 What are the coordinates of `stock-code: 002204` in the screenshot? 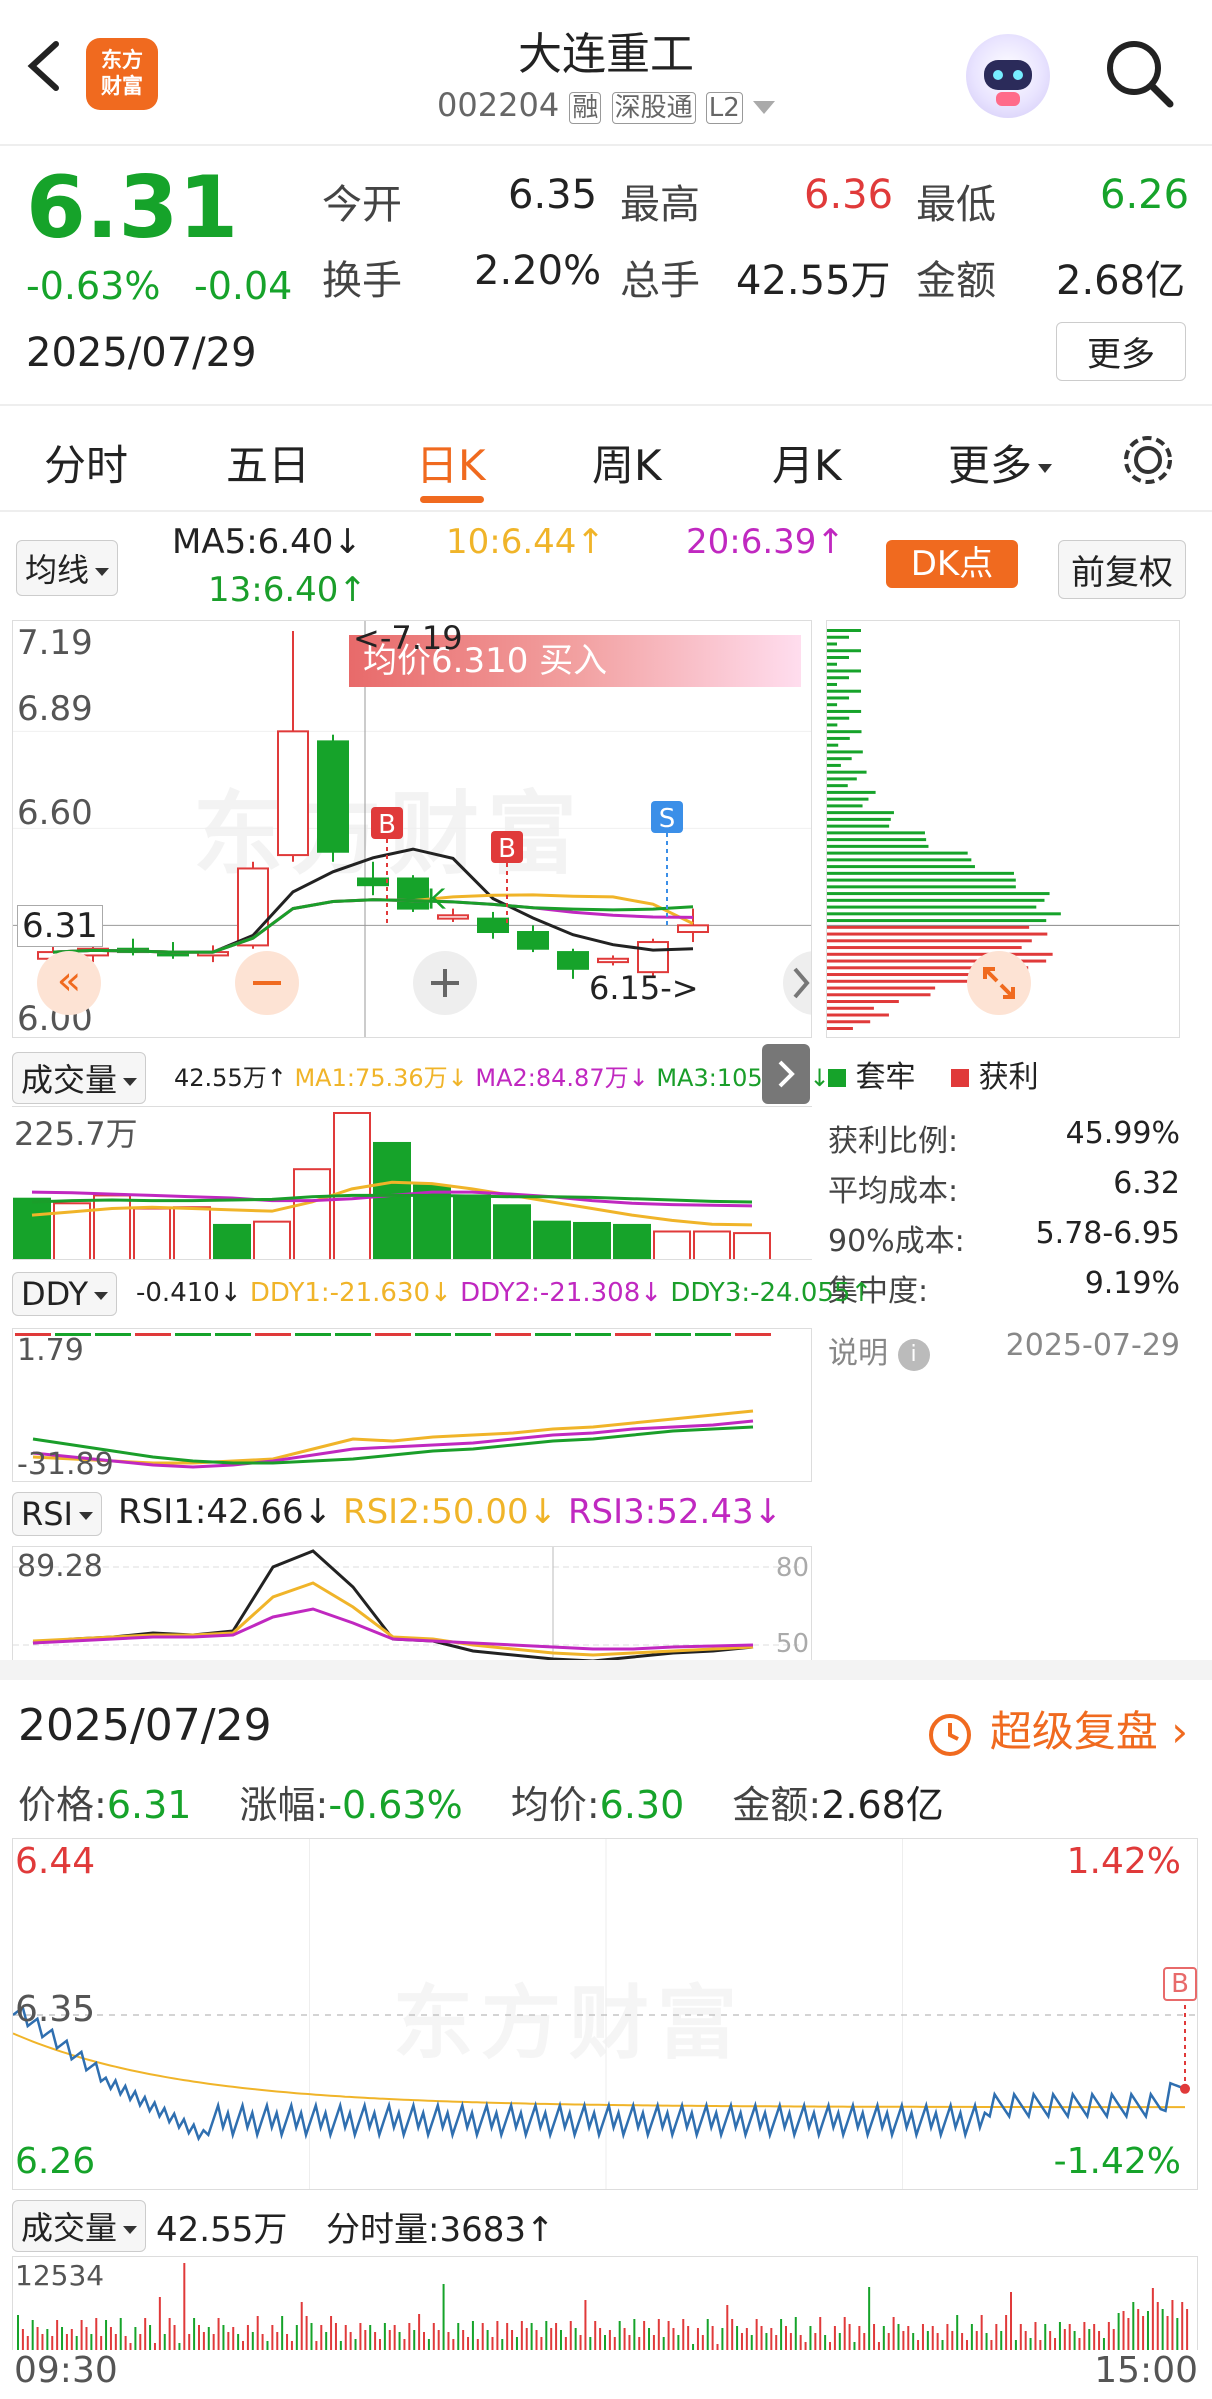 It's located at (498, 105).